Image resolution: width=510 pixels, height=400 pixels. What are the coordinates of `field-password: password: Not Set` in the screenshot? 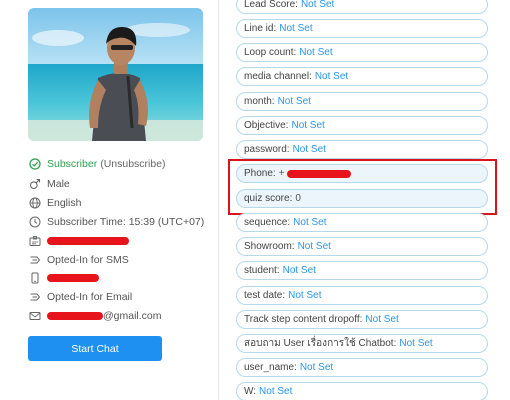 It's located at (362, 149).